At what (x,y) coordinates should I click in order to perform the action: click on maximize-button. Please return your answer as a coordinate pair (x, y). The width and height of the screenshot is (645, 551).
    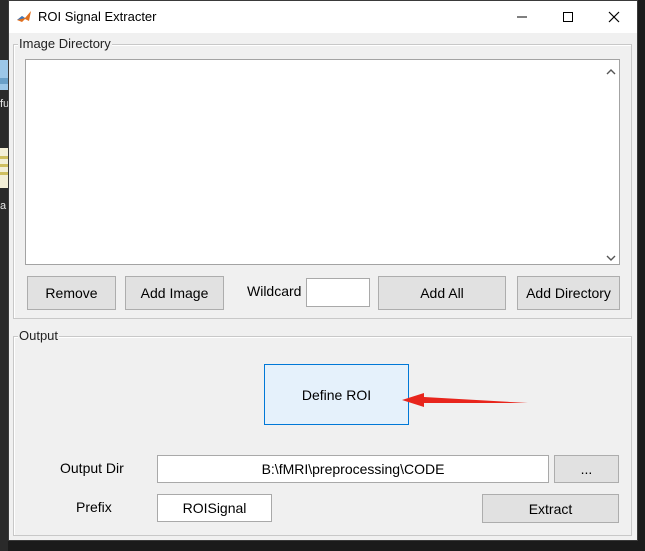
    Looking at the image, I should click on (568, 17).